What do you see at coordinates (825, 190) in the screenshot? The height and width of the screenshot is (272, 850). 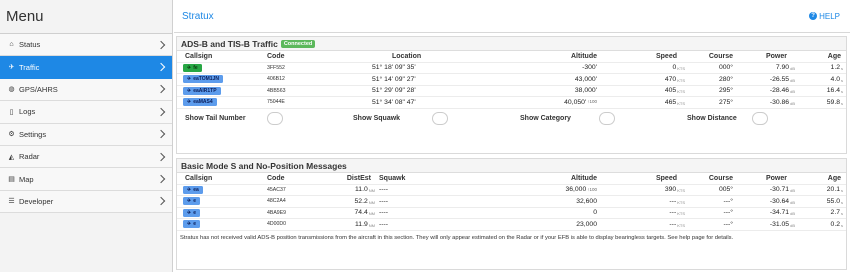 I see `age-cell: 20.1 s` at bounding box center [825, 190].